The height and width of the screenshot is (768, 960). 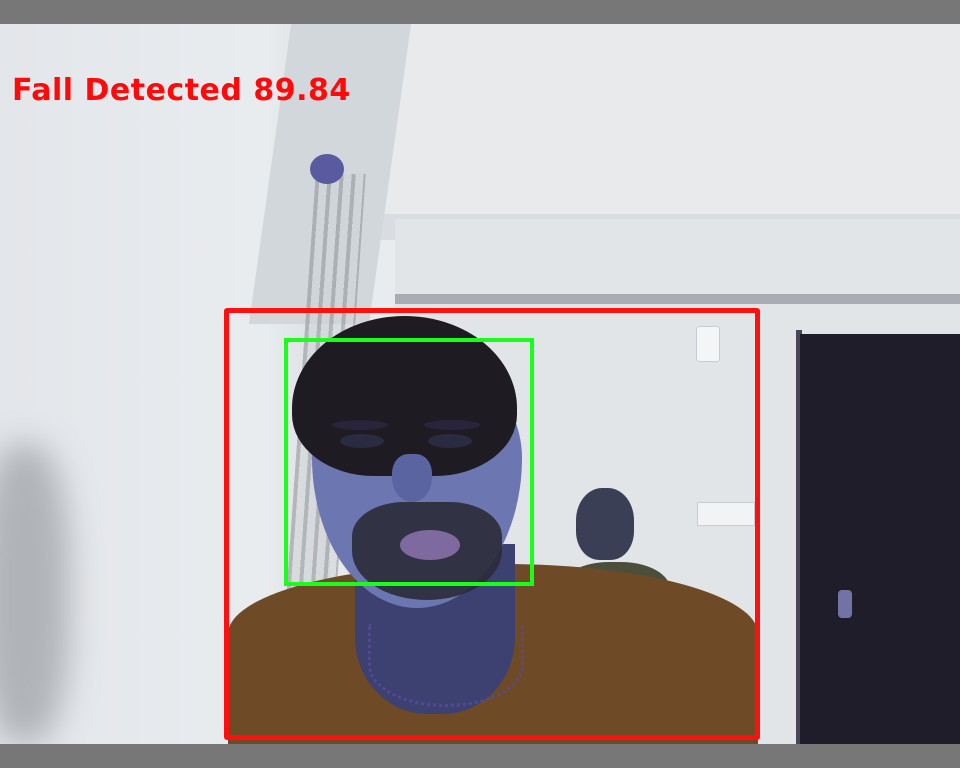 I want to click on letterbox-top, so click(x=480, y=12).